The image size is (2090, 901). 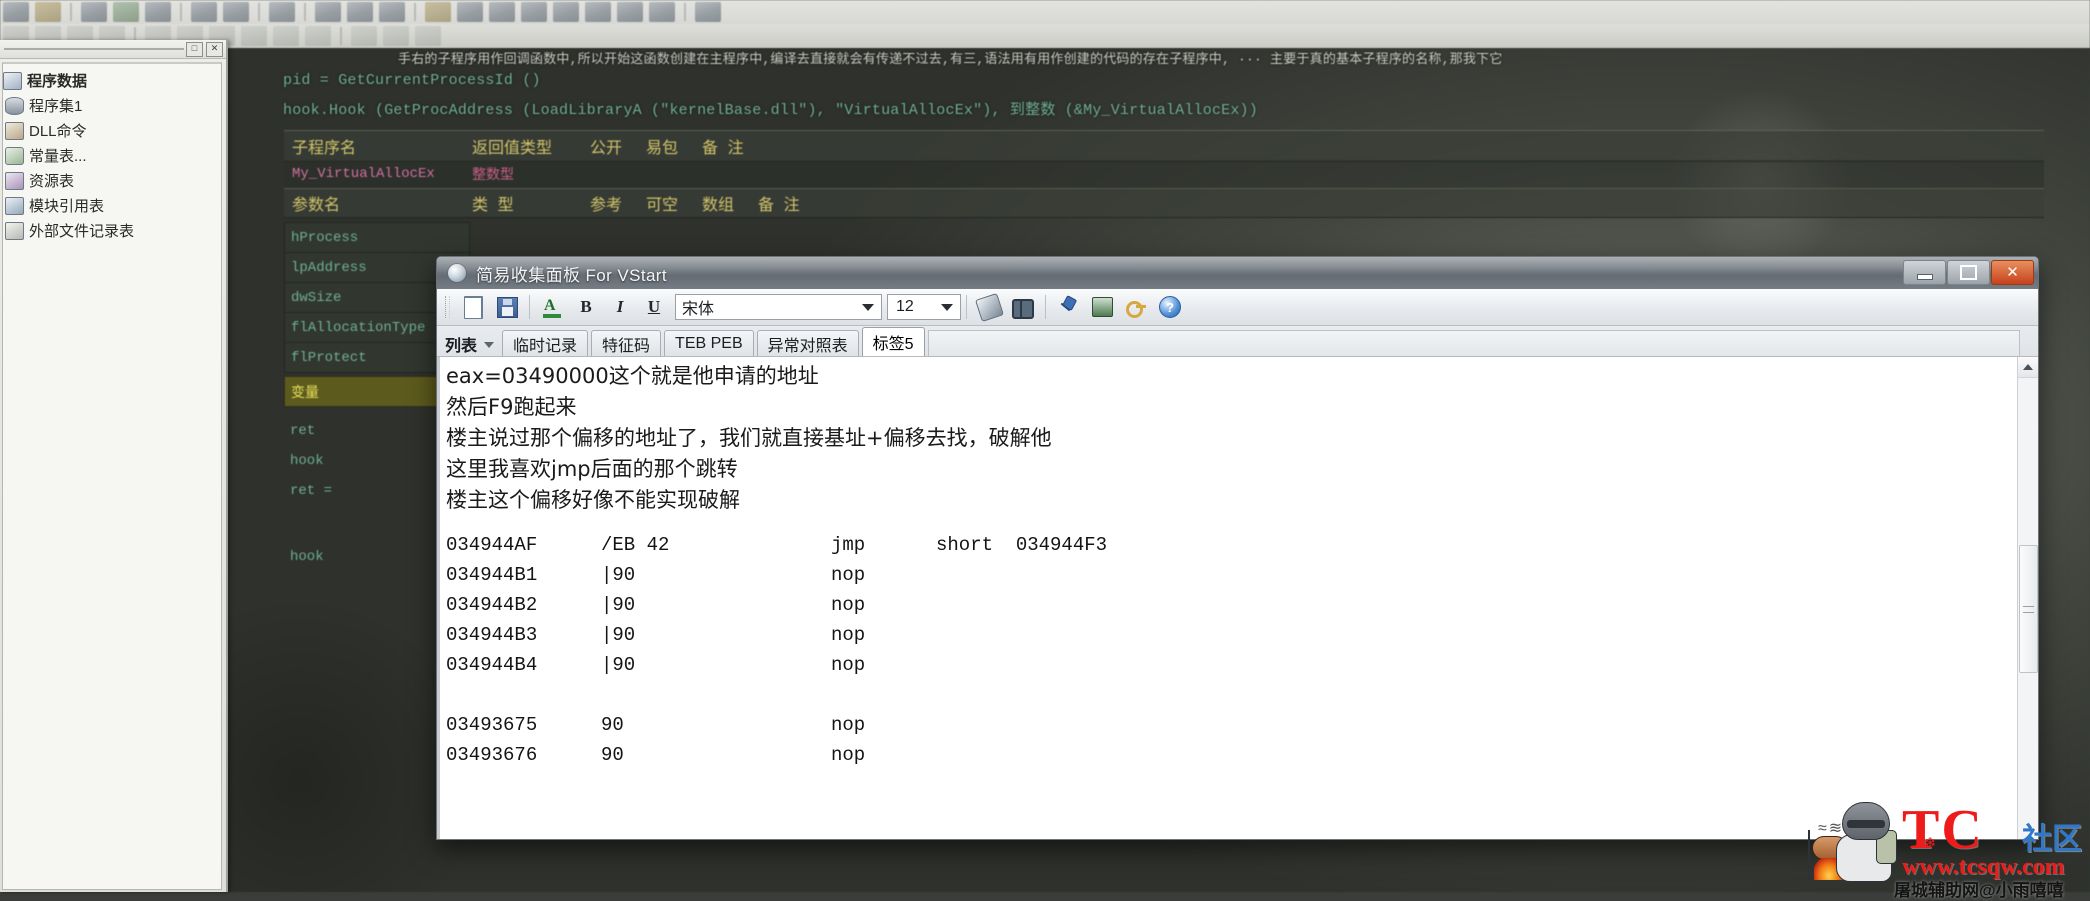 I want to click on find-button, so click(x=1023, y=307).